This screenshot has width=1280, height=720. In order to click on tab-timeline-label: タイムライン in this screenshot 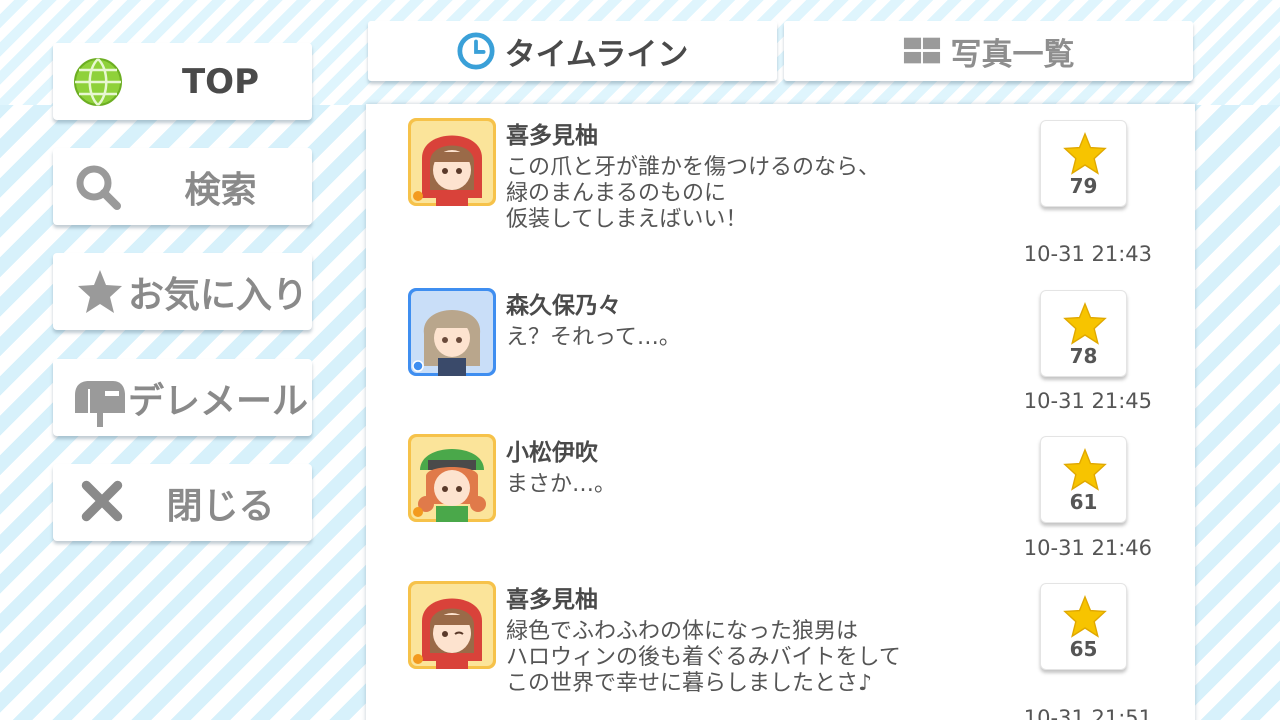, I will do `click(596, 54)`.